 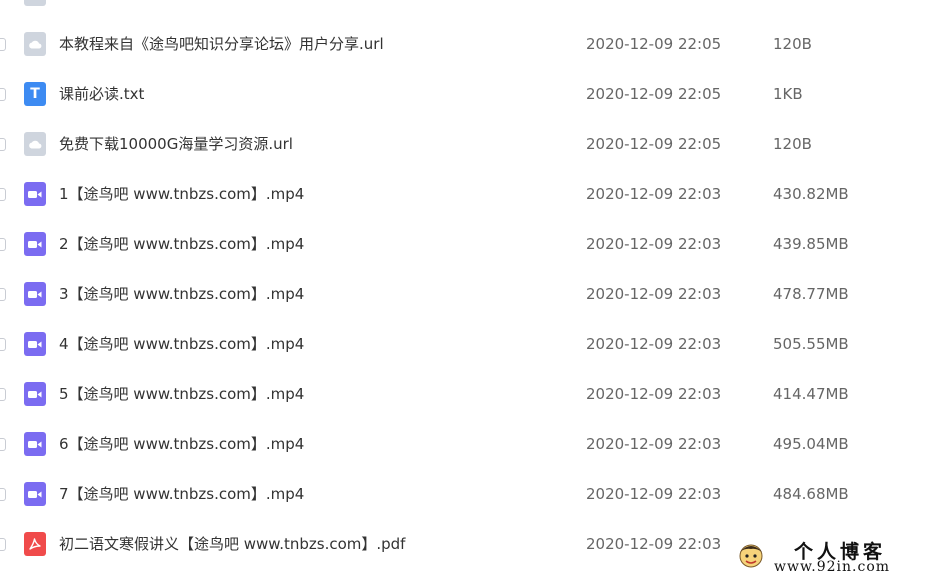 I want to click on file-name: 4【途鸟吧 www.tnbzs.com】.mp4, so click(x=181, y=344).